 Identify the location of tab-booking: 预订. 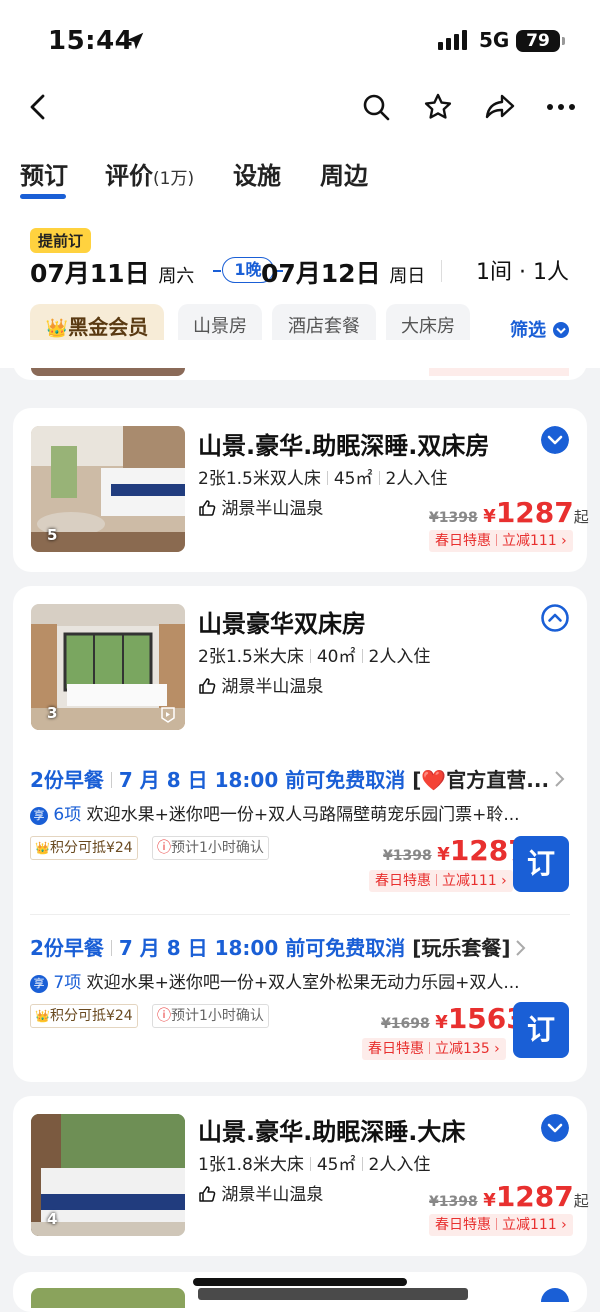
(44, 173).